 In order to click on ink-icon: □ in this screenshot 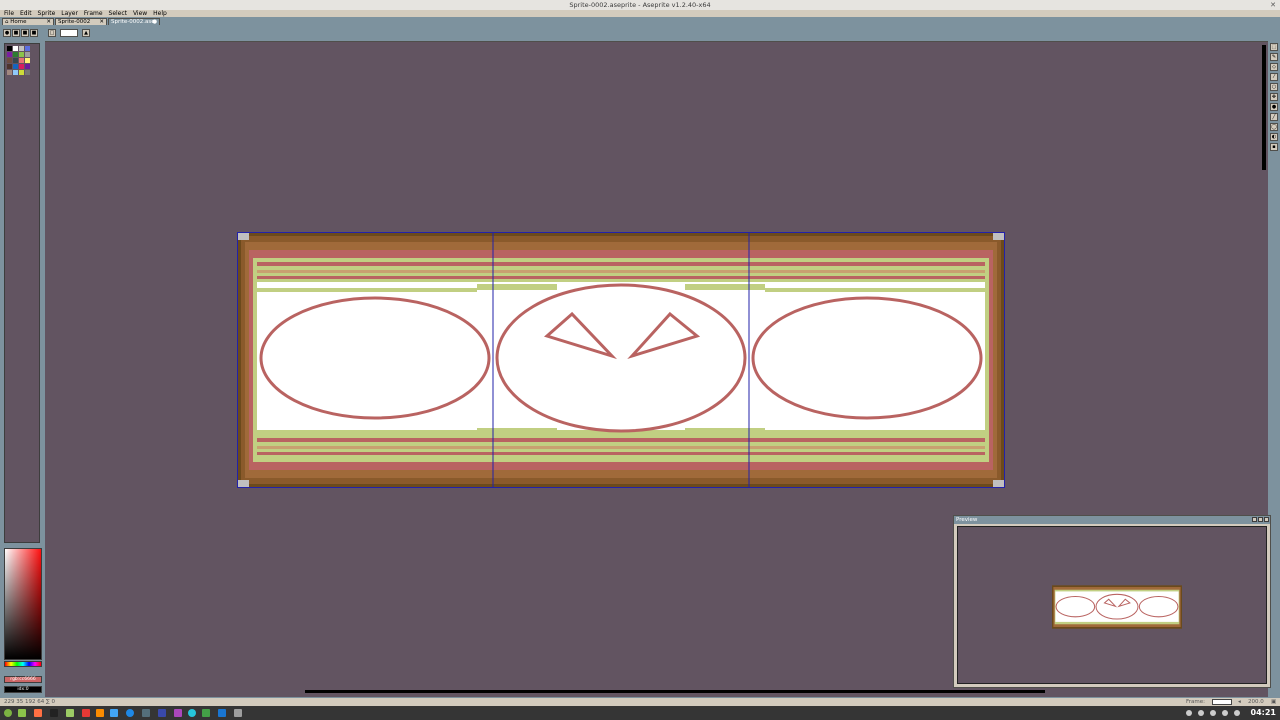, I will do `click(52, 33)`.